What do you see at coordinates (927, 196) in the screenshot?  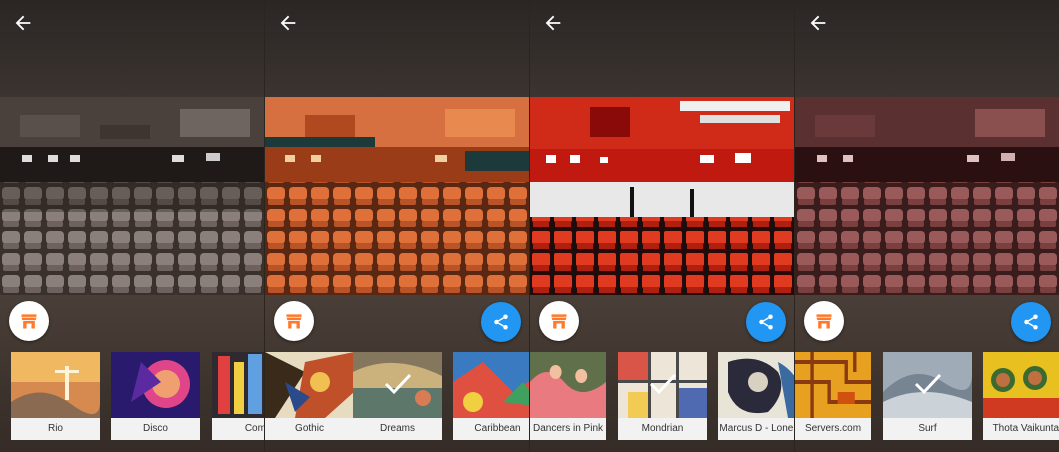 I see `theater-photo-surf` at bounding box center [927, 196].